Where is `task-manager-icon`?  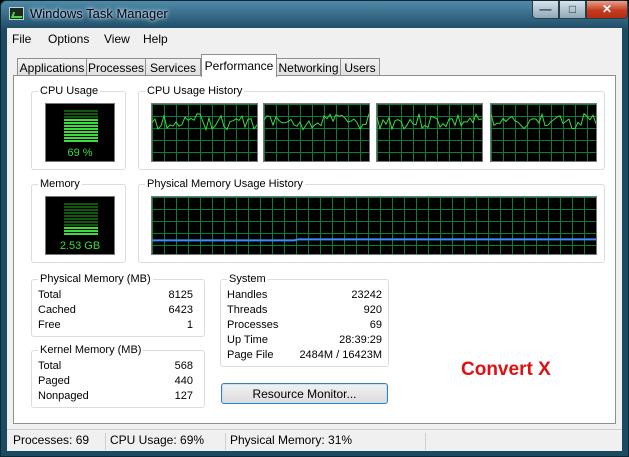
task-manager-icon is located at coordinates (16, 13).